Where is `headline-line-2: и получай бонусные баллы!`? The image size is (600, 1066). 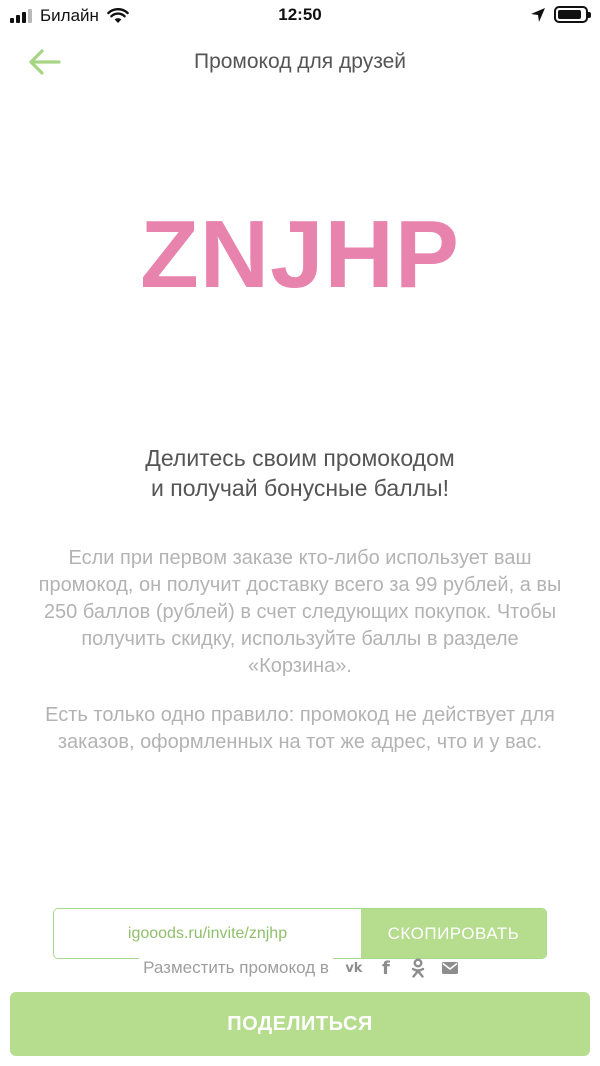
headline-line-2: и получай бонусные баллы! is located at coordinates (300, 488).